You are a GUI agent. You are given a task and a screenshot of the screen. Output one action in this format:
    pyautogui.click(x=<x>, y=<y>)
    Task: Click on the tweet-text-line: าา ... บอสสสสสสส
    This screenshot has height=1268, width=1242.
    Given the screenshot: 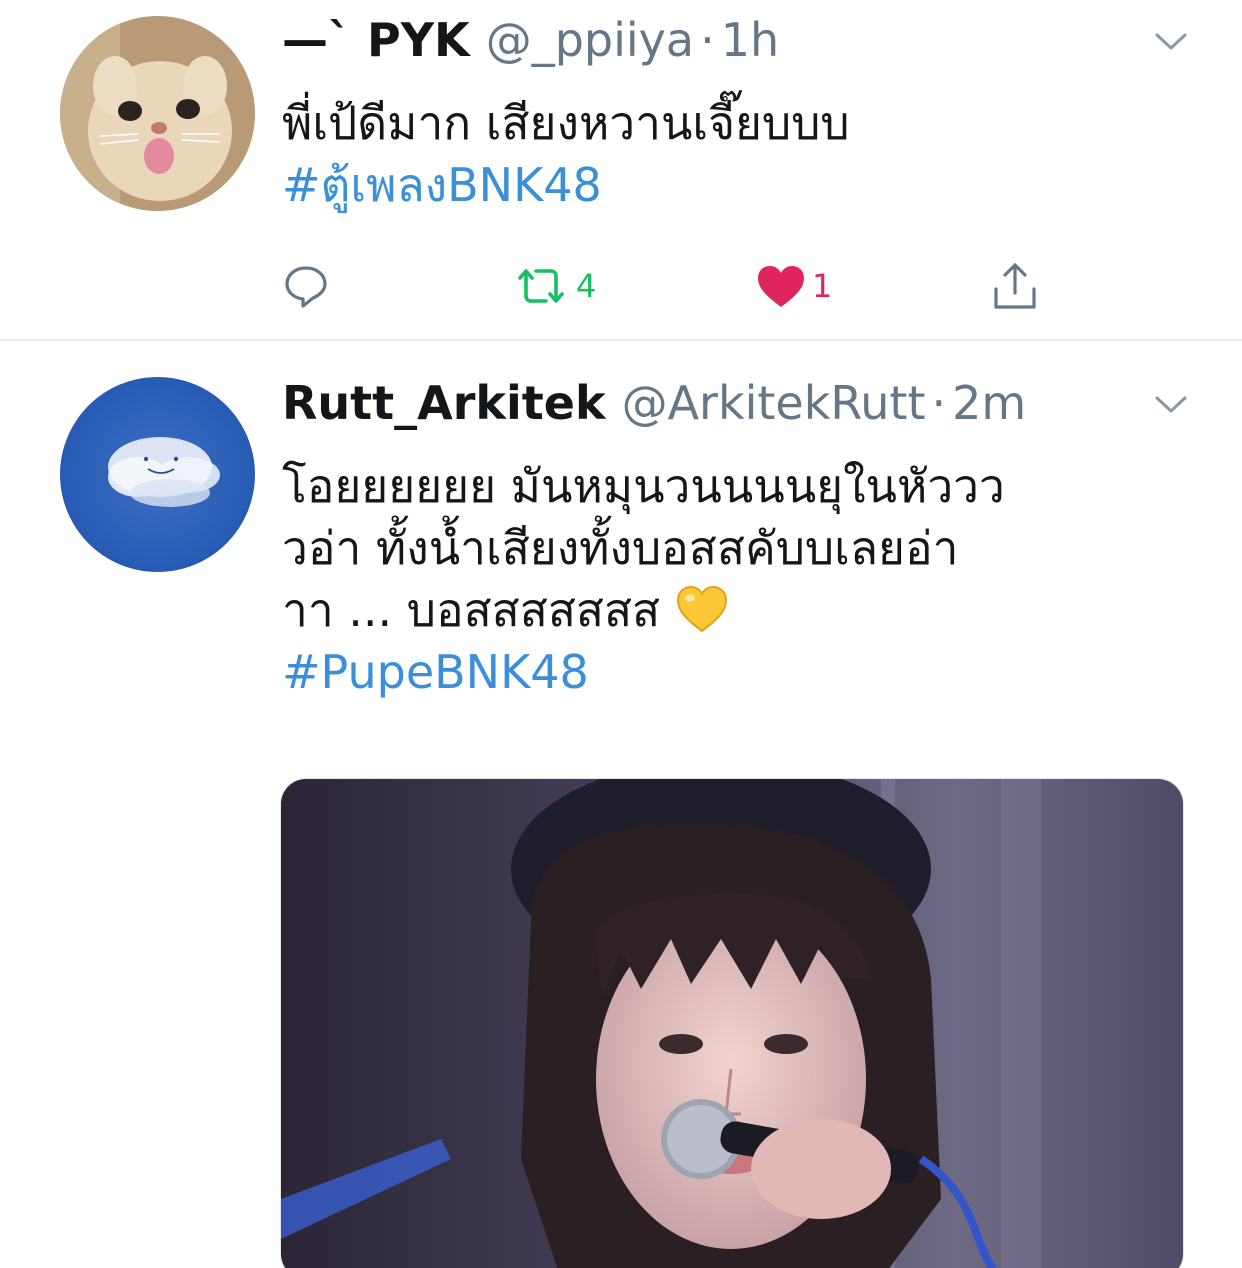 What is the action you would take?
    pyautogui.click(x=732, y=610)
    